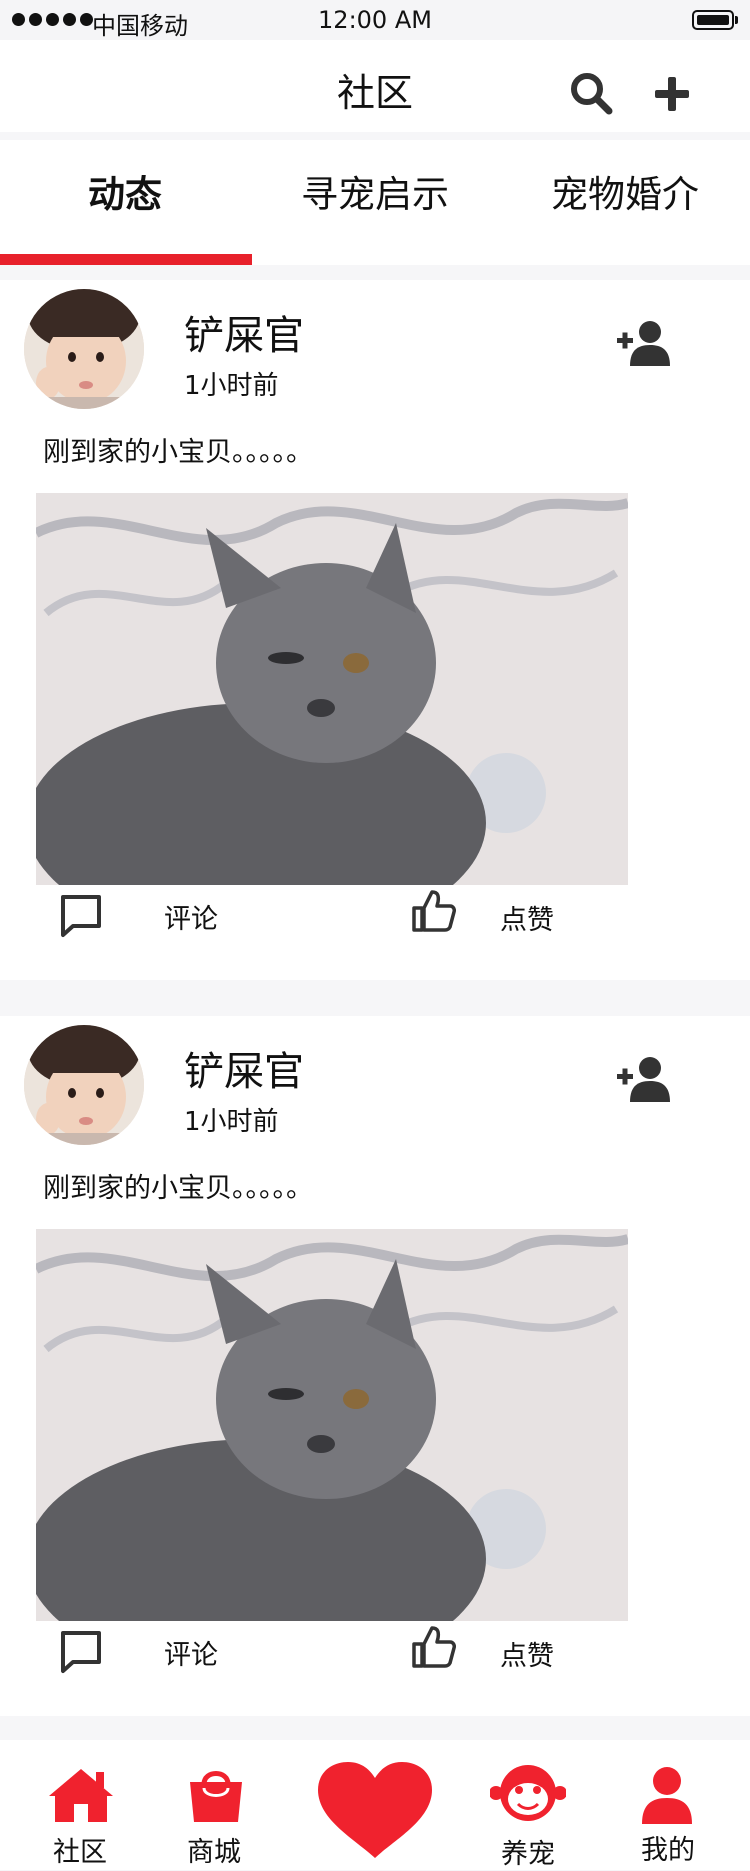 This screenshot has width=750, height=1871. I want to click on tab-lost-pet: 寻宠启示, so click(375, 202).